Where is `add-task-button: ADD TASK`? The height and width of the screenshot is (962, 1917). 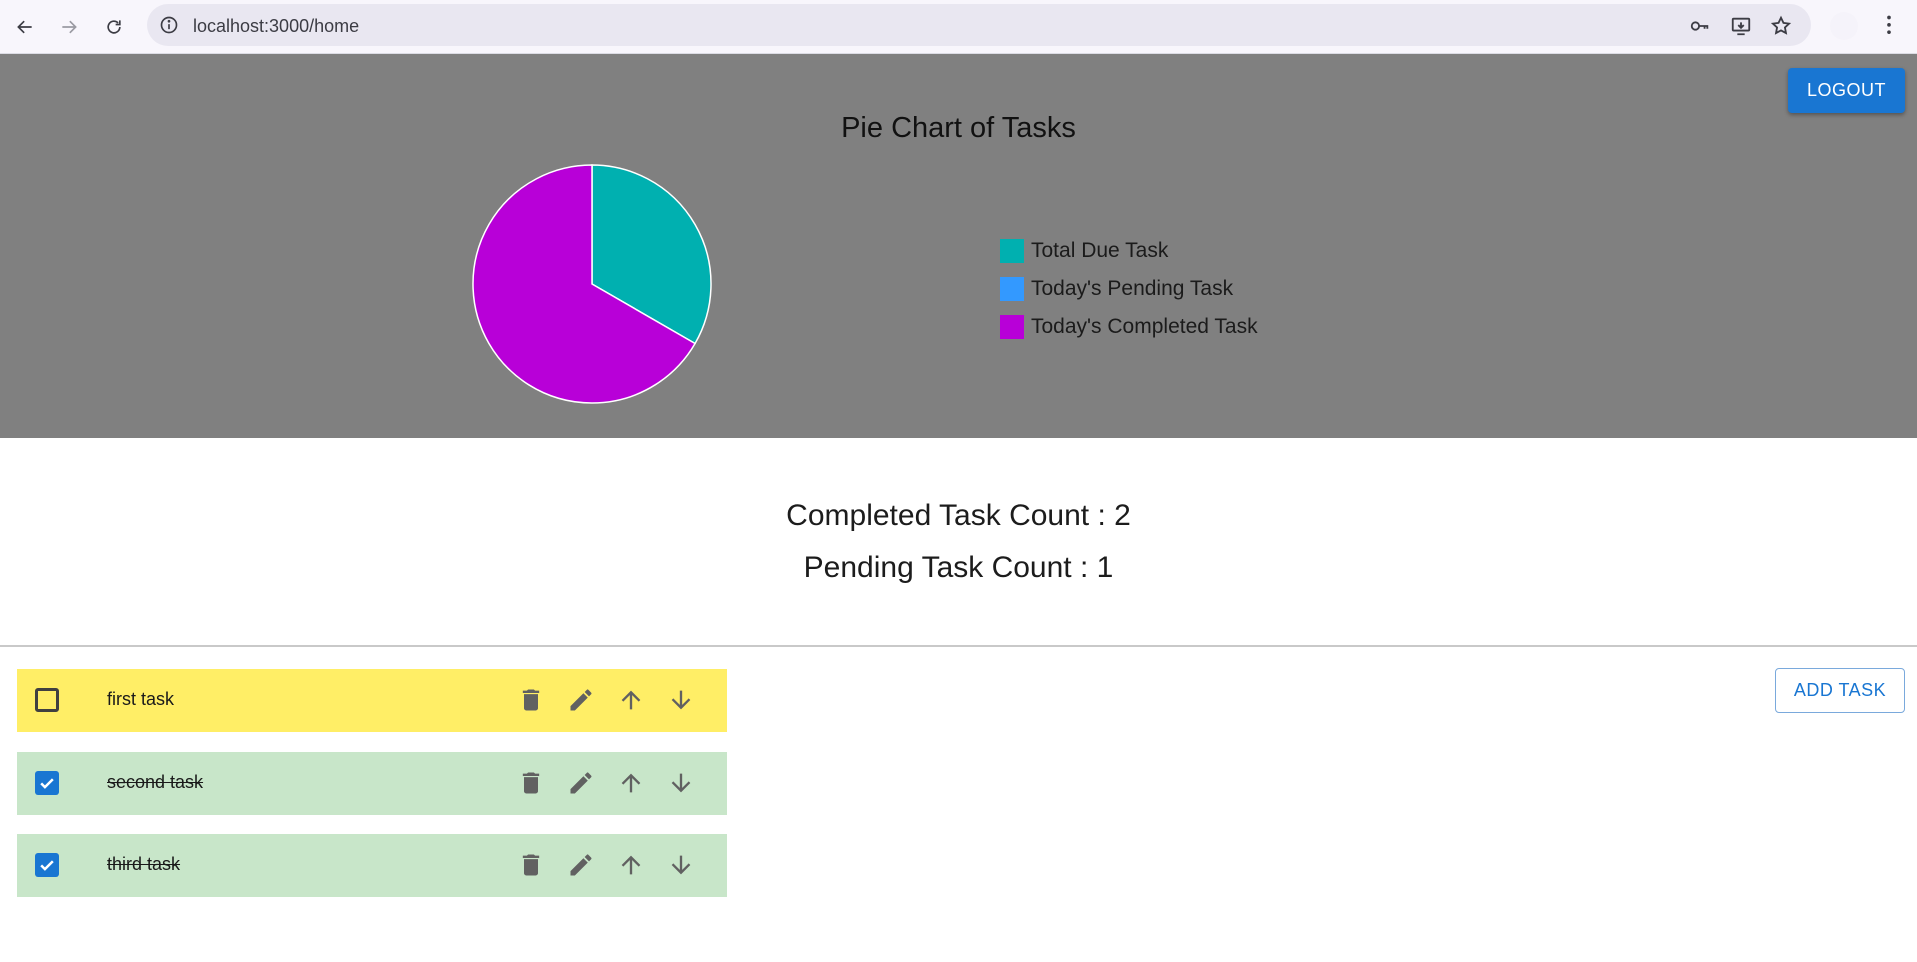 add-task-button: ADD TASK is located at coordinates (1840, 690).